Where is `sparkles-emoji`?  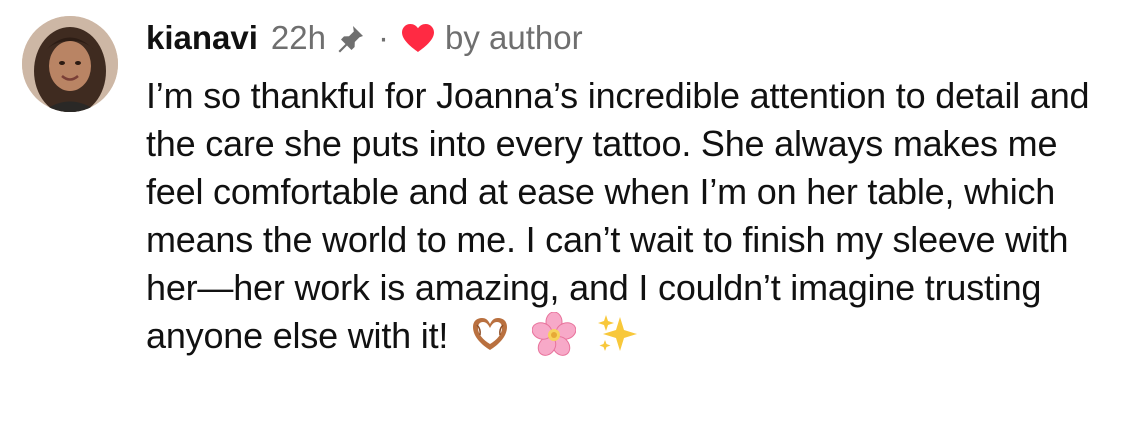 sparkles-emoji is located at coordinates (618, 334).